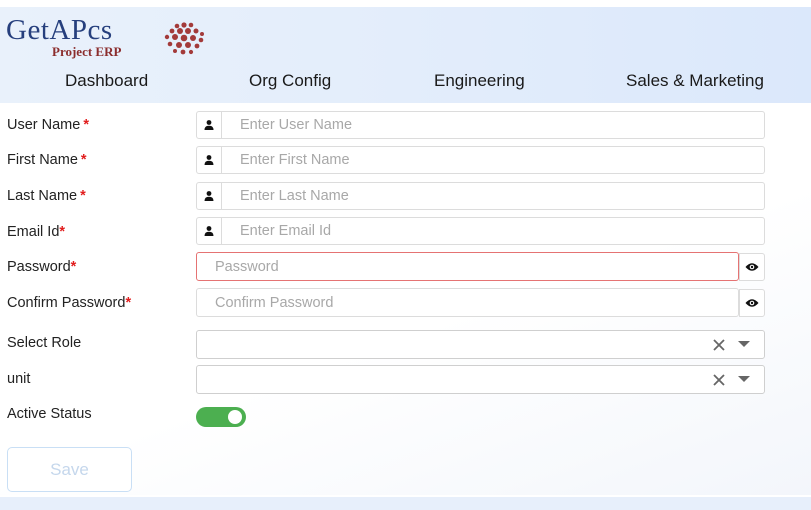 The height and width of the screenshot is (510, 811). I want to click on user-name-label: User Name *, so click(48, 125).